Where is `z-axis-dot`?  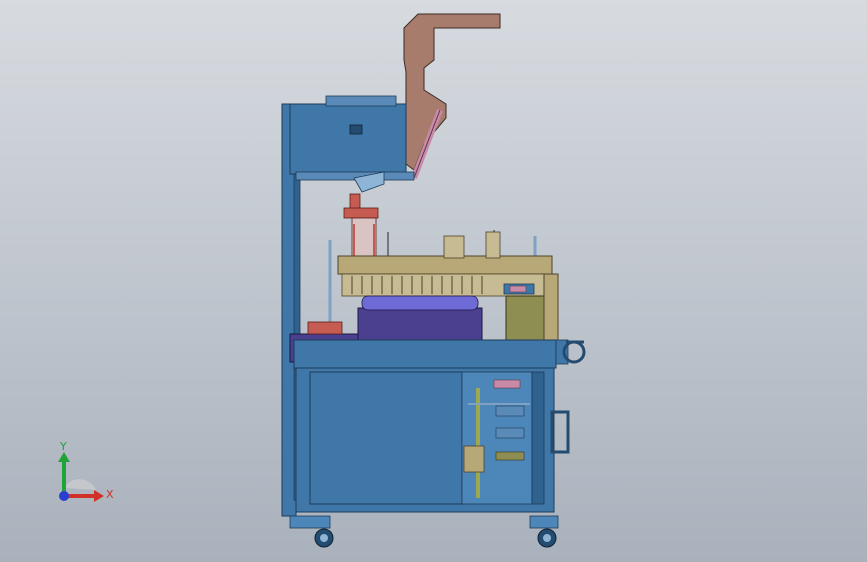 z-axis-dot is located at coordinates (64, 496).